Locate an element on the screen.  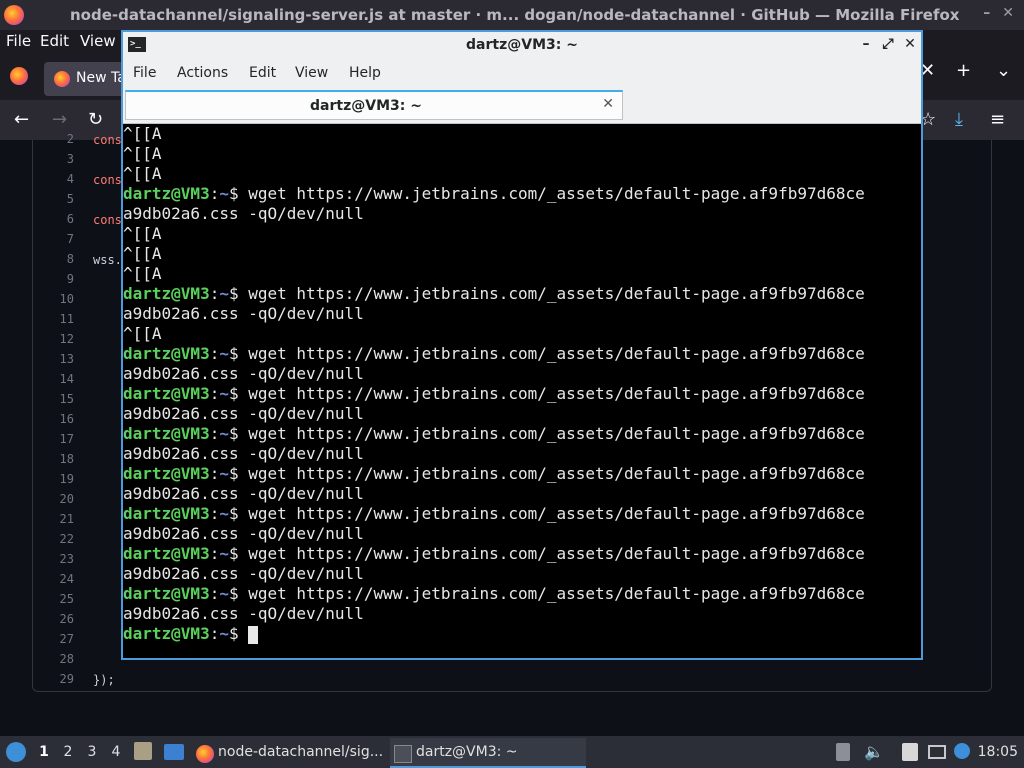
back-icon: ← is located at coordinates (21, 119).